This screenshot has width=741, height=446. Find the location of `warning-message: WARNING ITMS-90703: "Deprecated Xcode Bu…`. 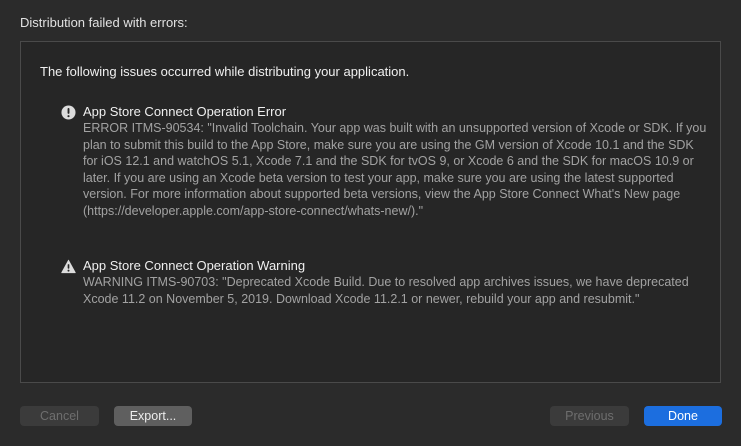

warning-message: WARNING ITMS-90703: "Deprecated Xcode Bu… is located at coordinates (386, 290).